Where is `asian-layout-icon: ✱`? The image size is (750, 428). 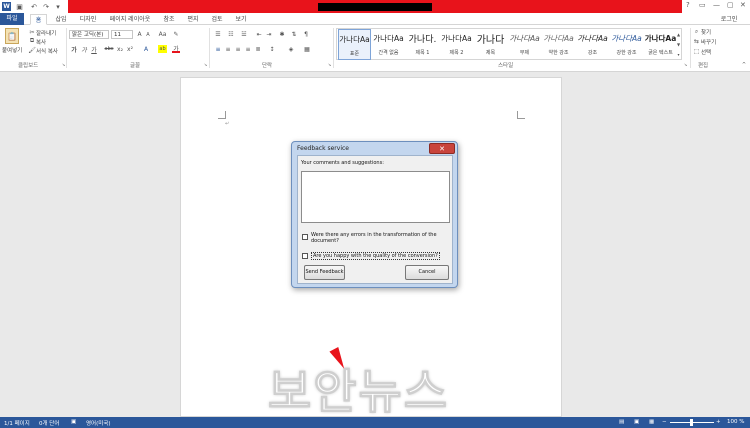 asian-layout-icon: ✱ is located at coordinates (282, 34).